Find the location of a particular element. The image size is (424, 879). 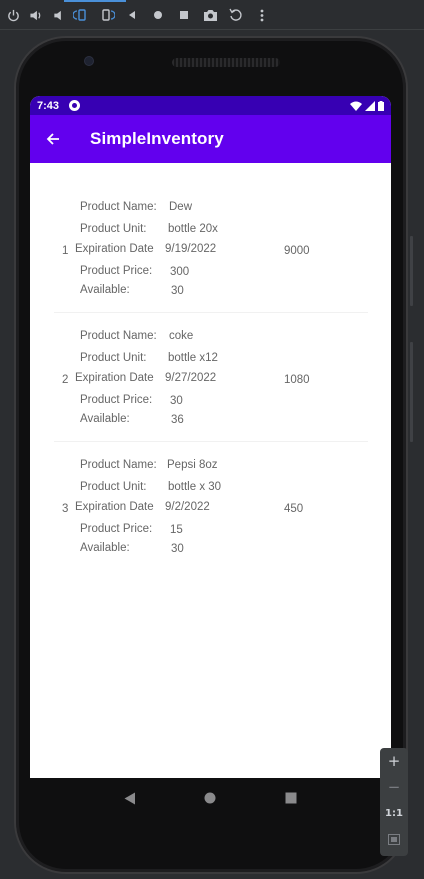

rotate-right-icon is located at coordinates (107, 15).